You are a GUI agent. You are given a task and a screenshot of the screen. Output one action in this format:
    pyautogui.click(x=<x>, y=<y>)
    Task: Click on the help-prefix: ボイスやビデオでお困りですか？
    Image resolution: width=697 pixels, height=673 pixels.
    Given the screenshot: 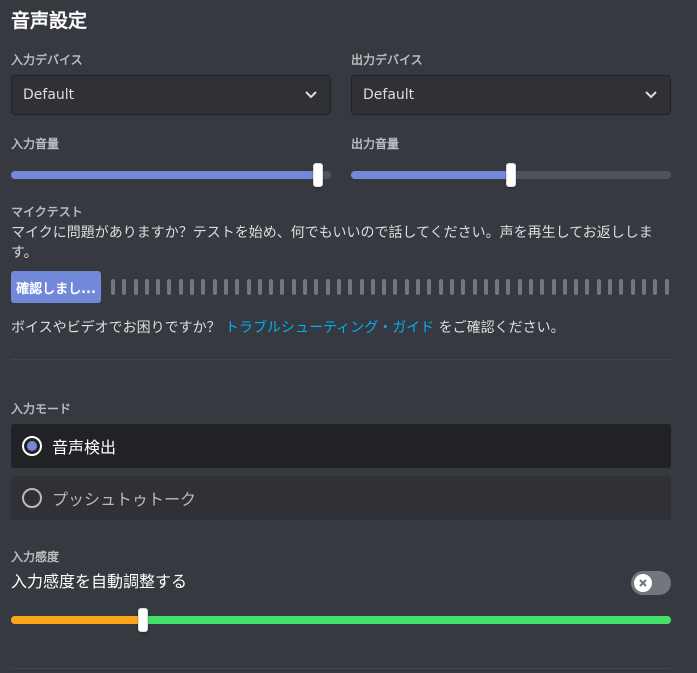 What is the action you would take?
    pyautogui.click(x=116, y=328)
    